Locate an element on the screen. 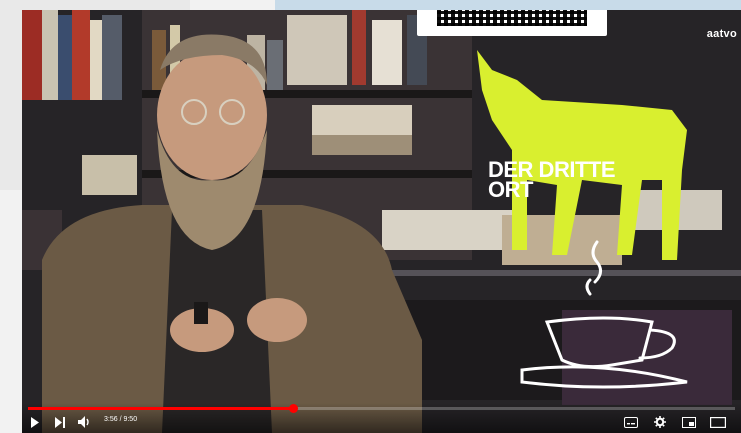 This screenshot has height=433, width=741. settings-icon is located at coordinates (660, 422).